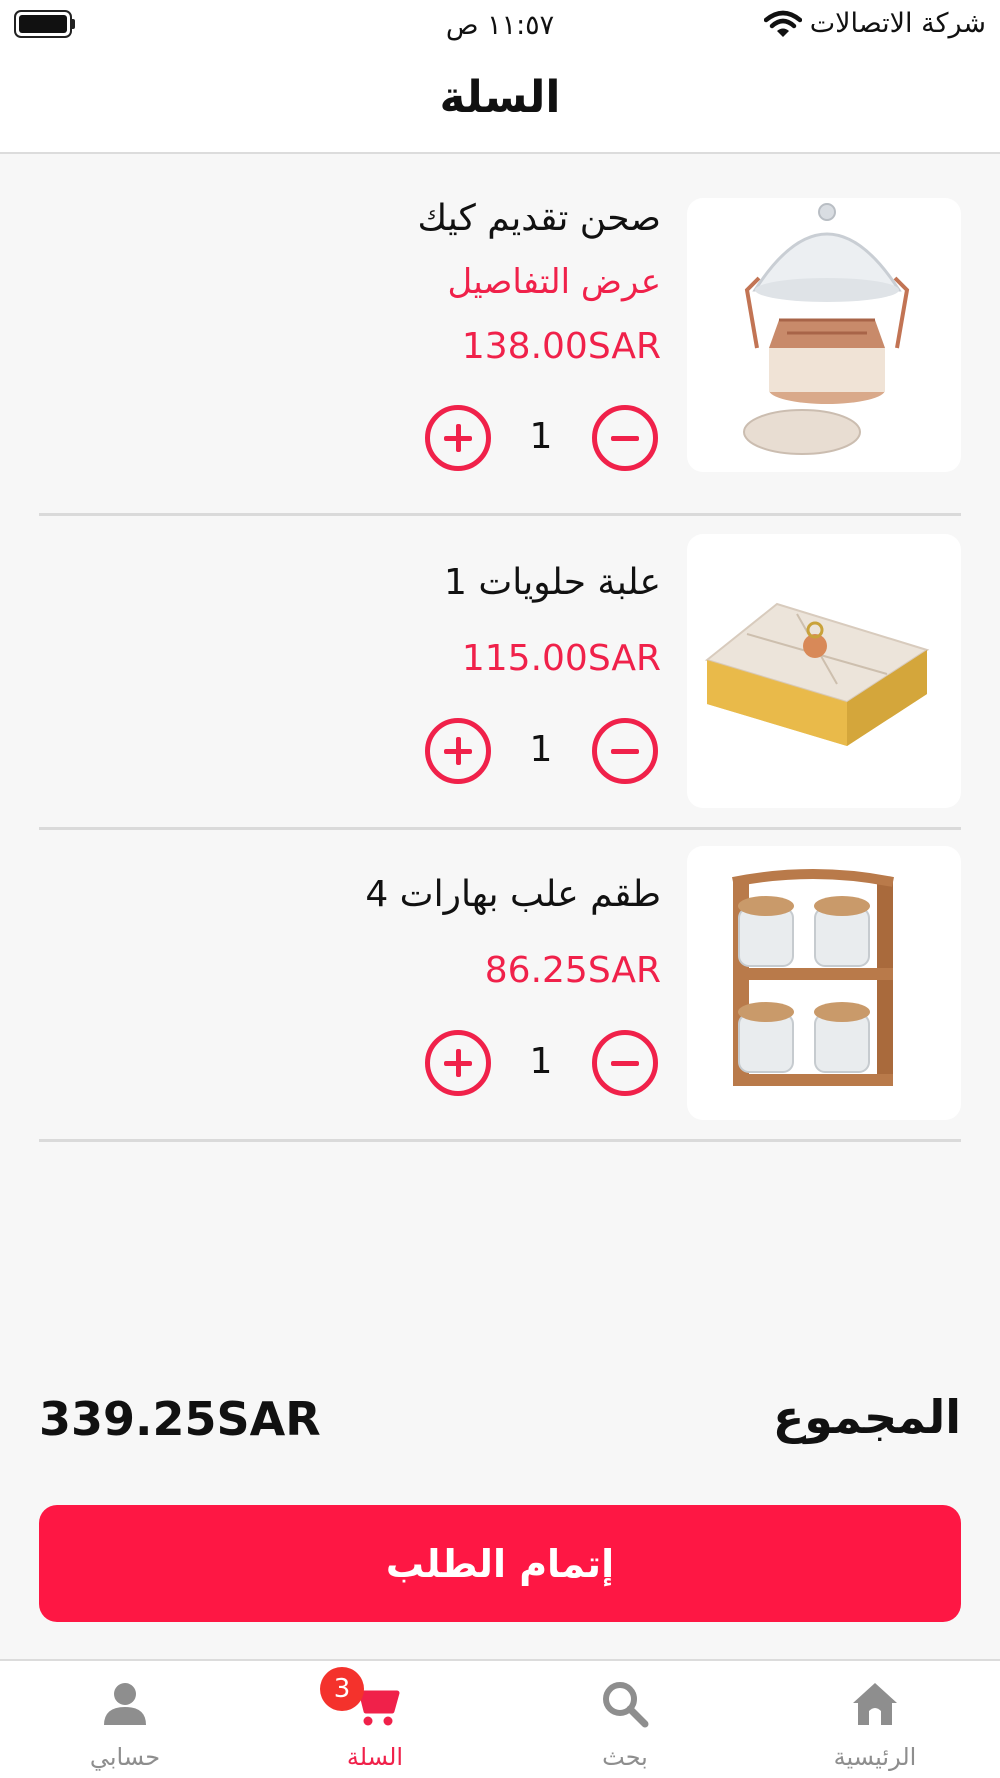 The height and width of the screenshot is (1778, 1000). I want to click on item-name: طقم علب بهارات 4, so click(513, 894).